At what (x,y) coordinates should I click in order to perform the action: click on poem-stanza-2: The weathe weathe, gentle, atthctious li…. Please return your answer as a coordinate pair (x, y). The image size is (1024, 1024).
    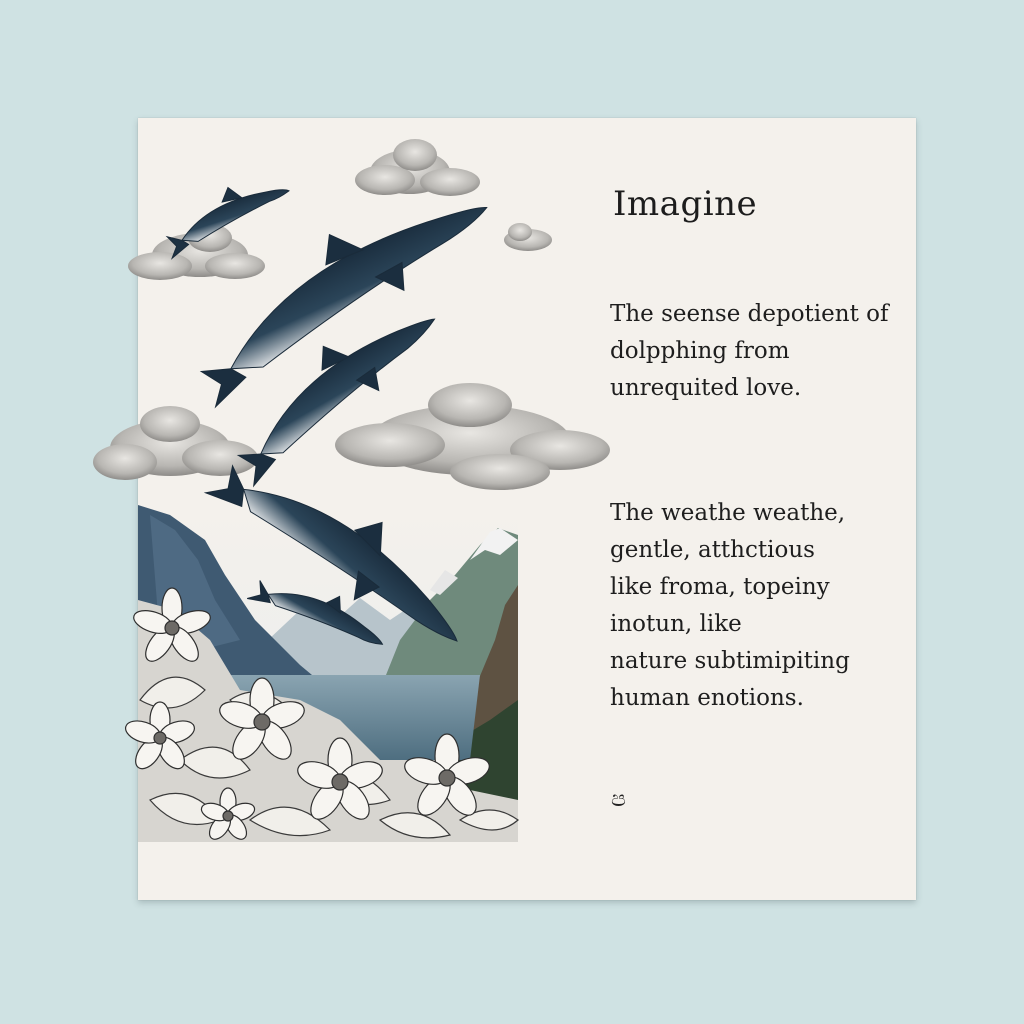
    Looking at the image, I should click on (730, 605).